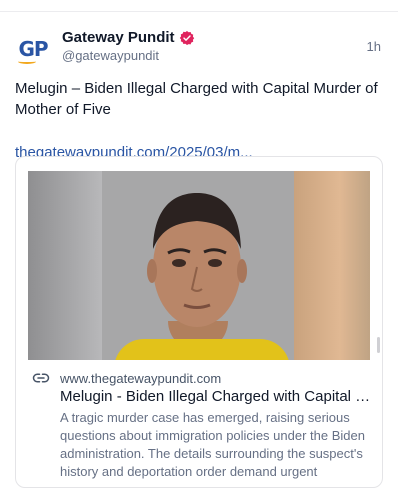 This screenshot has height=500, width=398. What do you see at coordinates (199, 43) in the screenshot?
I see `post-header: GP Gateway Pundit @gatewaypundit 1h` at bounding box center [199, 43].